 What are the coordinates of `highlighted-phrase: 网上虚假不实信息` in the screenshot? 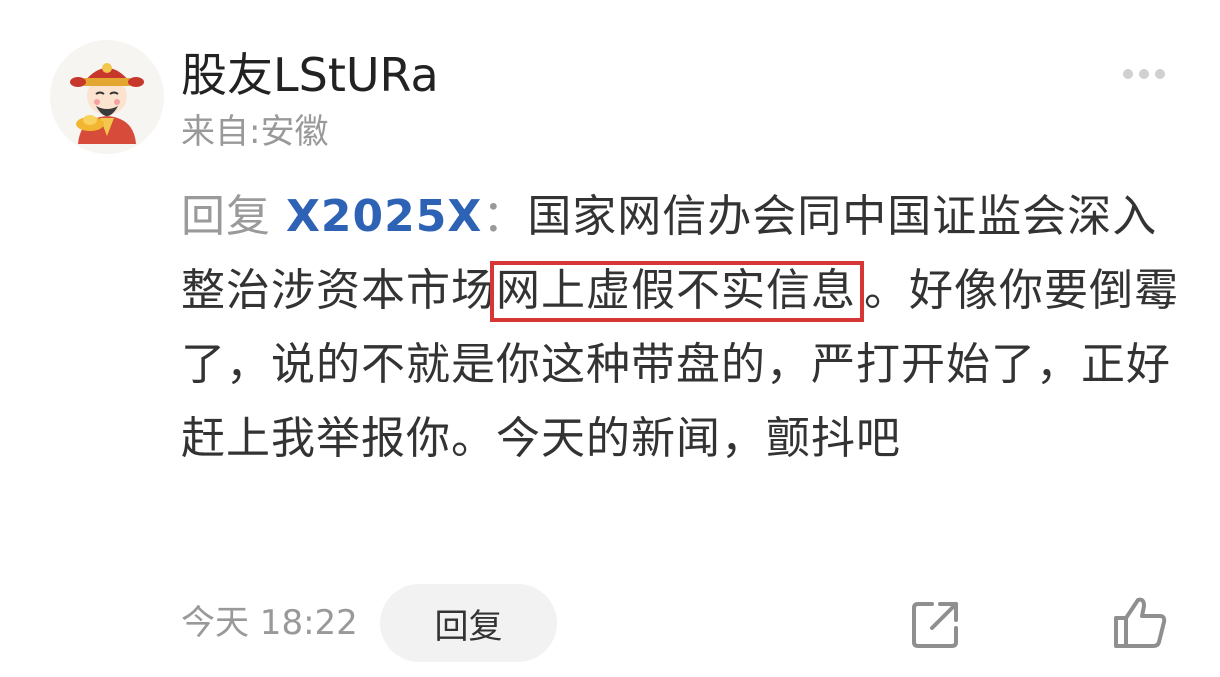 It's located at (677, 291).